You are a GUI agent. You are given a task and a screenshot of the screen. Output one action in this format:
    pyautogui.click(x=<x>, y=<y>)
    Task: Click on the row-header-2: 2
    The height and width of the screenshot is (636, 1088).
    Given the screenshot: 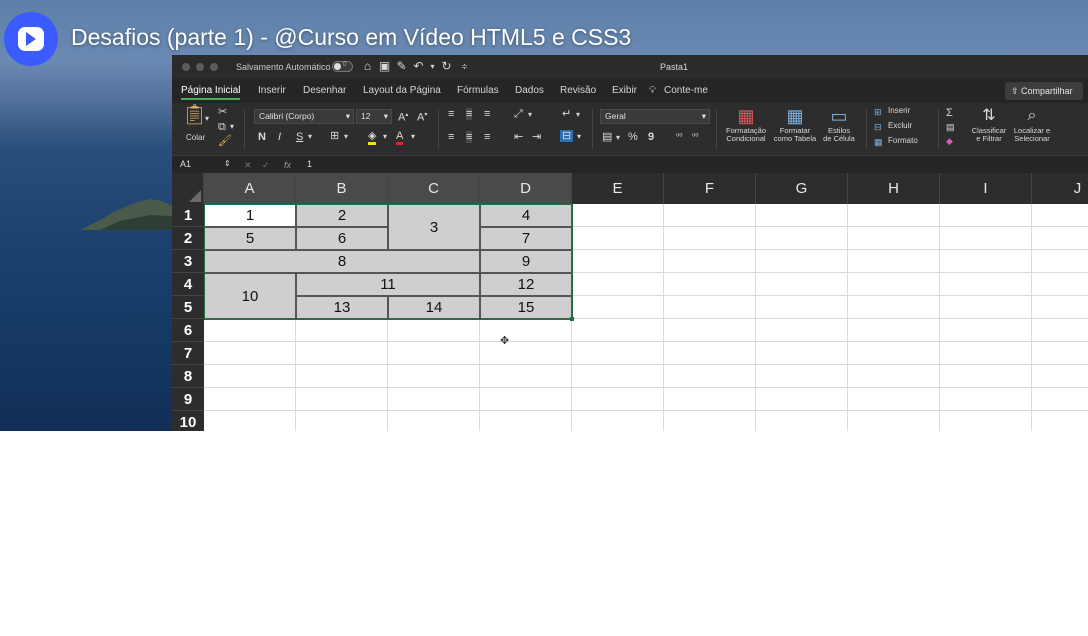 What is the action you would take?
    pyautogui.click(x=188, y=238)
    